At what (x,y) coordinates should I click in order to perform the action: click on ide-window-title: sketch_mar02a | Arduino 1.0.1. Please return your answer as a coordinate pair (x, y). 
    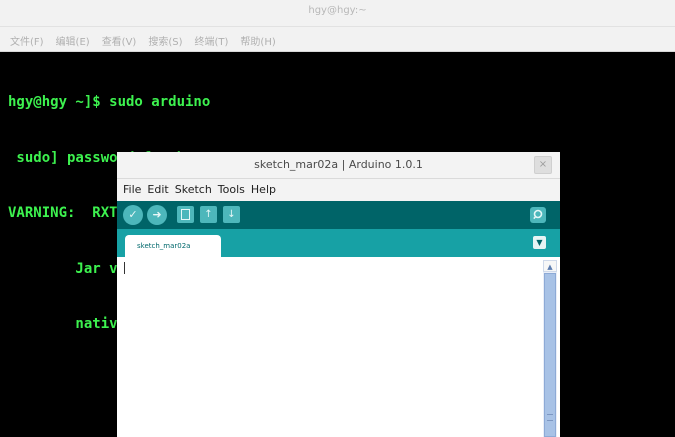
    Looking at the image, I should click on (338, 164).